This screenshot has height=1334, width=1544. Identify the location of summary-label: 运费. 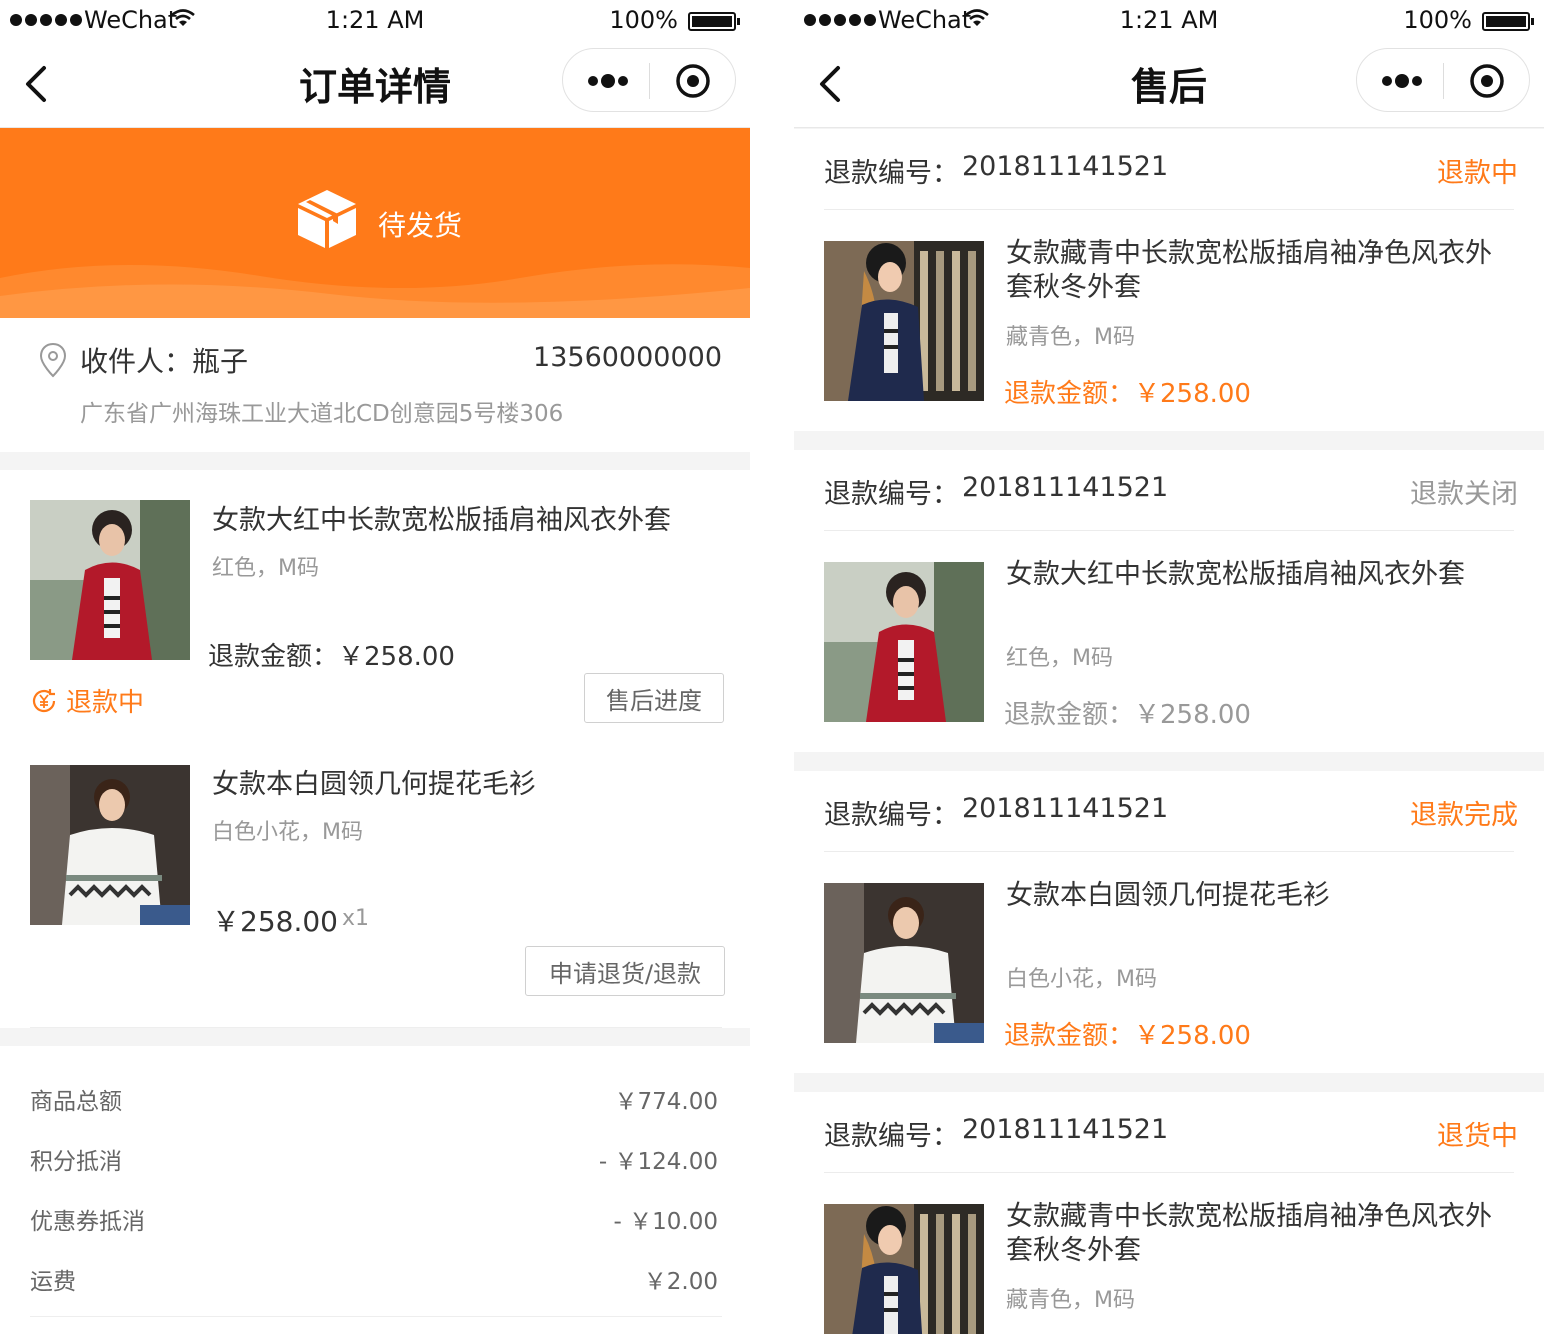
(53, 1282).